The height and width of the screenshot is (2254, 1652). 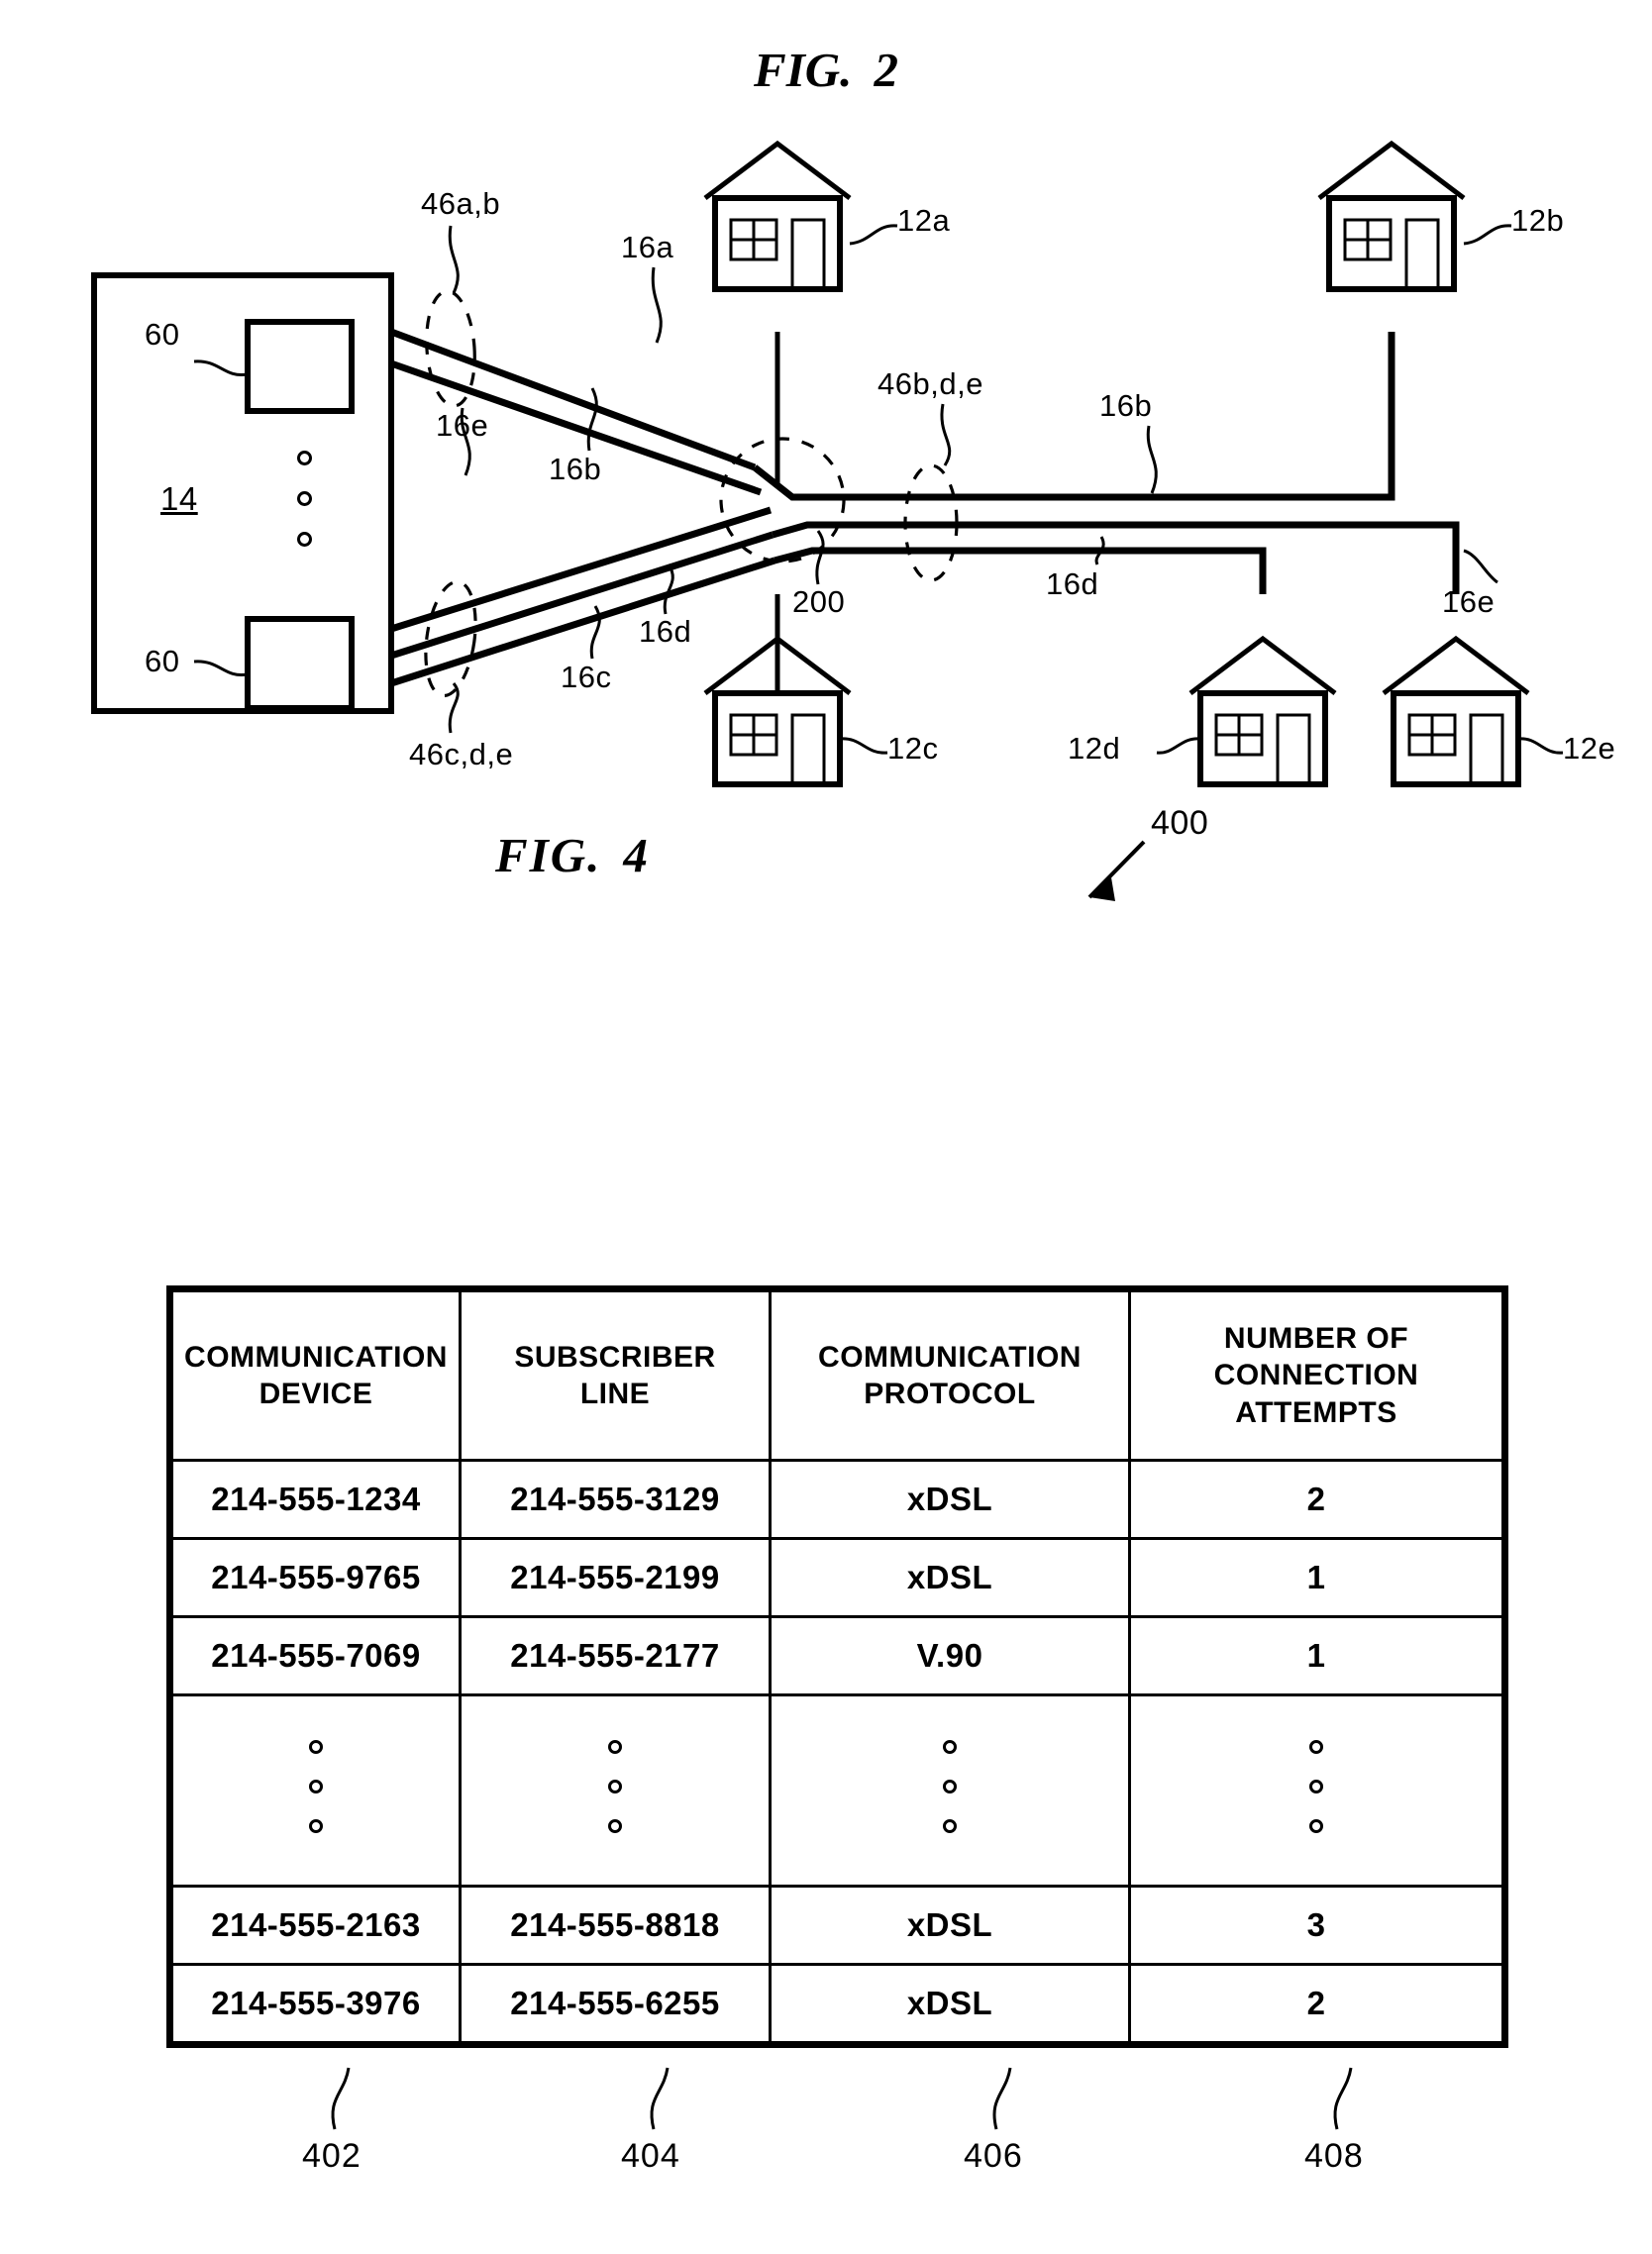 I want to click on leader-16b-right, so click(x=1152, y=459).